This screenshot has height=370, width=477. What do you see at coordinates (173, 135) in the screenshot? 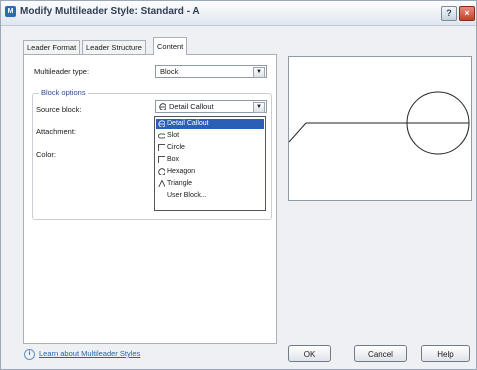
I see `dropdown-item-label: Slot` at bounding box center [173, 135].